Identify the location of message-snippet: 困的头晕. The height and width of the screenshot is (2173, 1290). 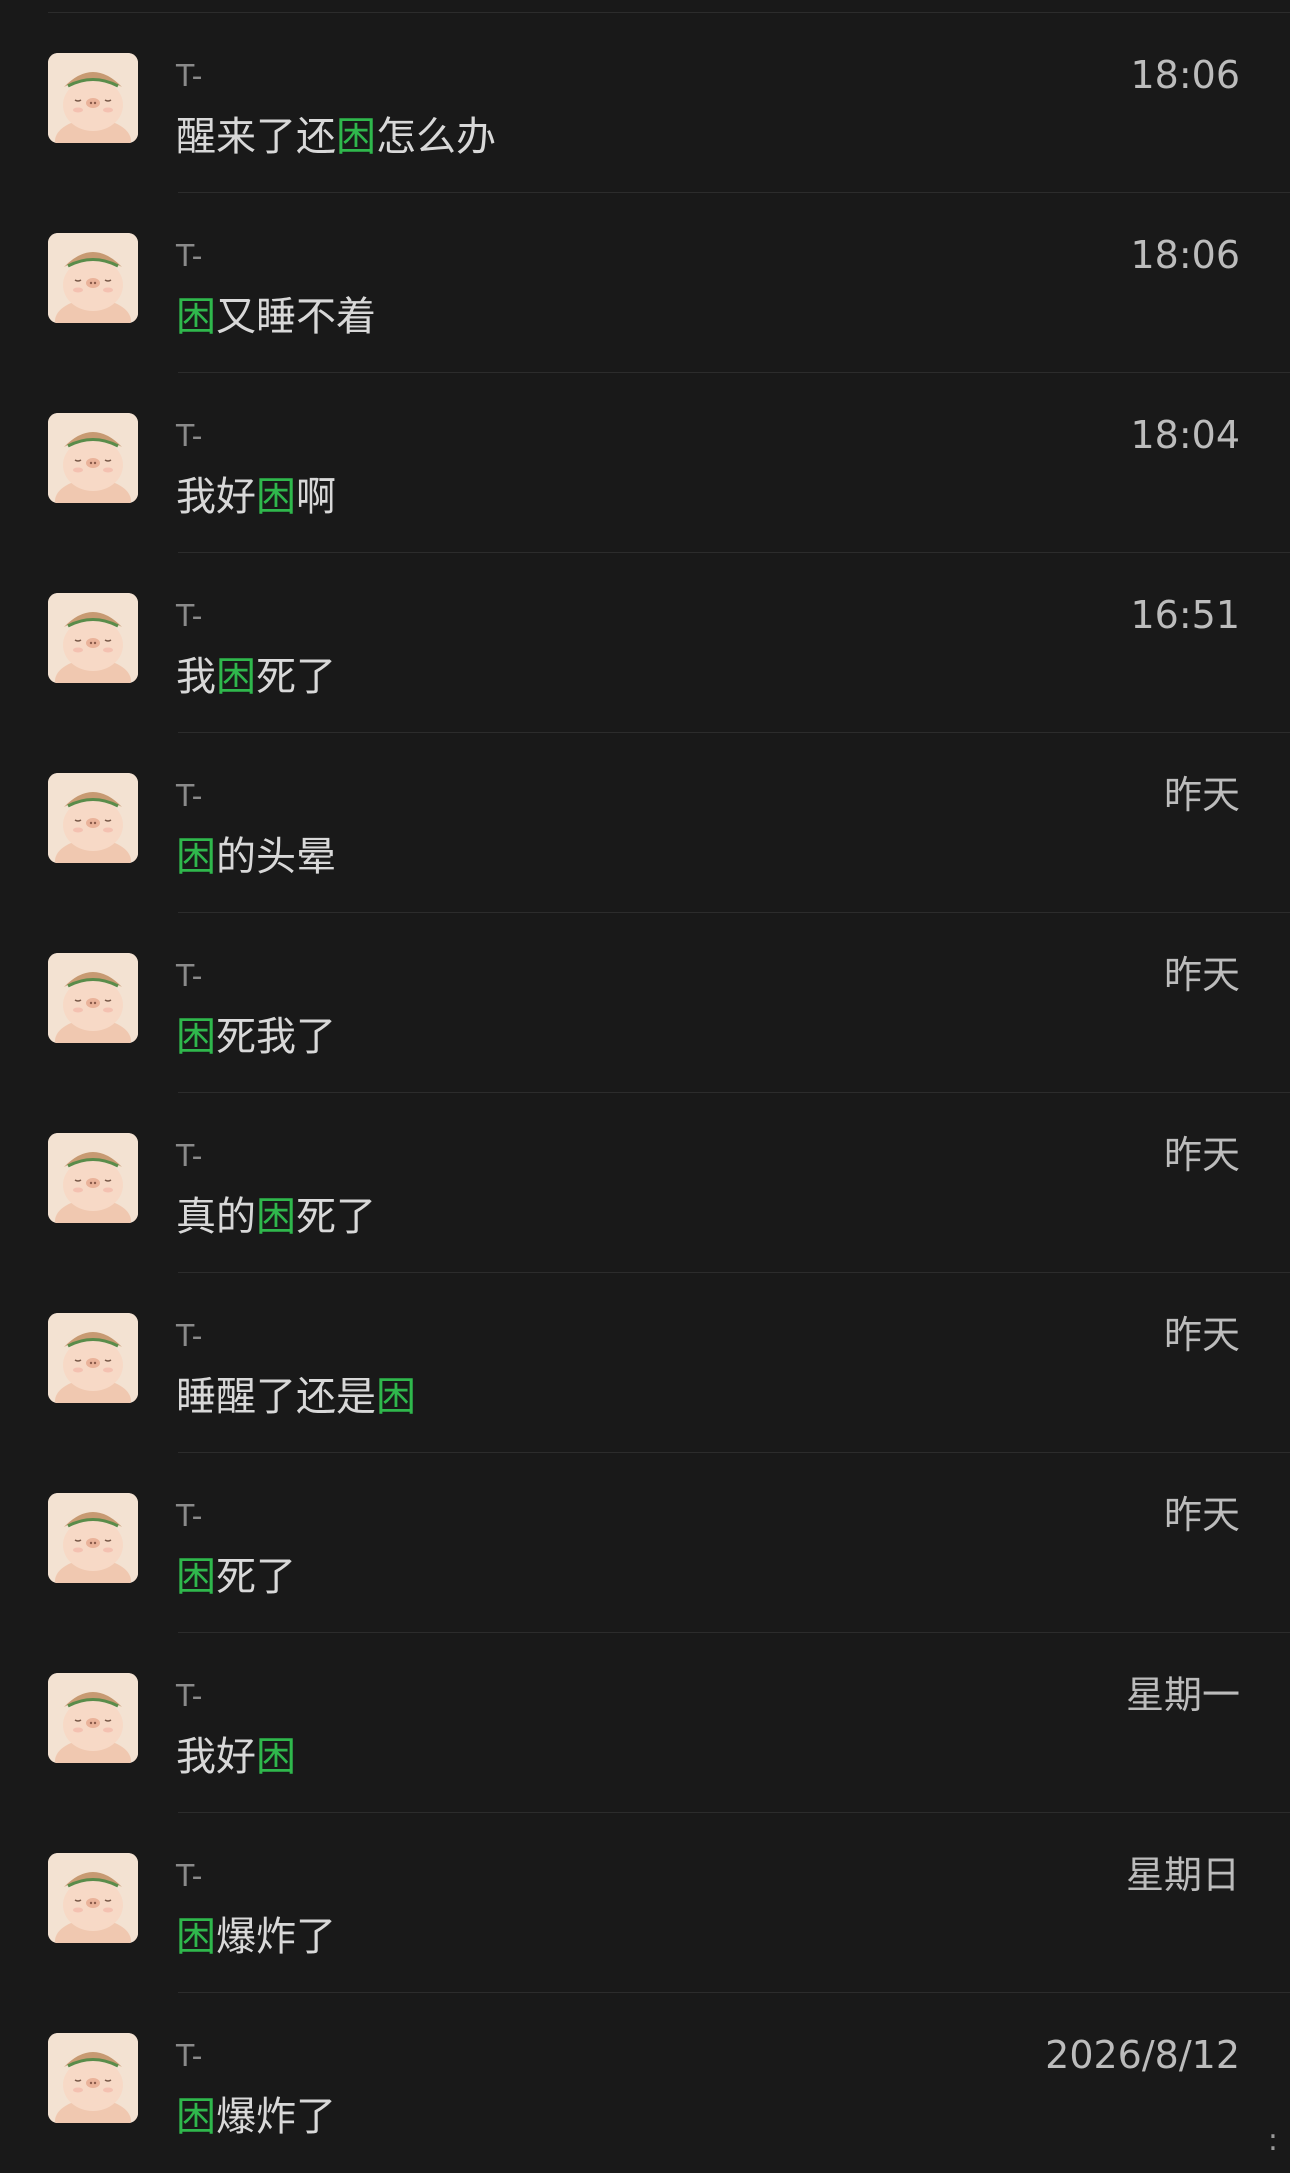
(256, 857).